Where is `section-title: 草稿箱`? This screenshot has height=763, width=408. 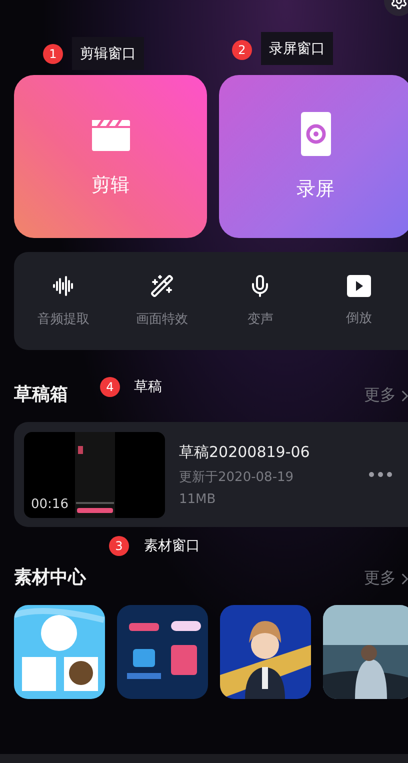
section-title: 草稿箱 is located at coordinates (41, 394).